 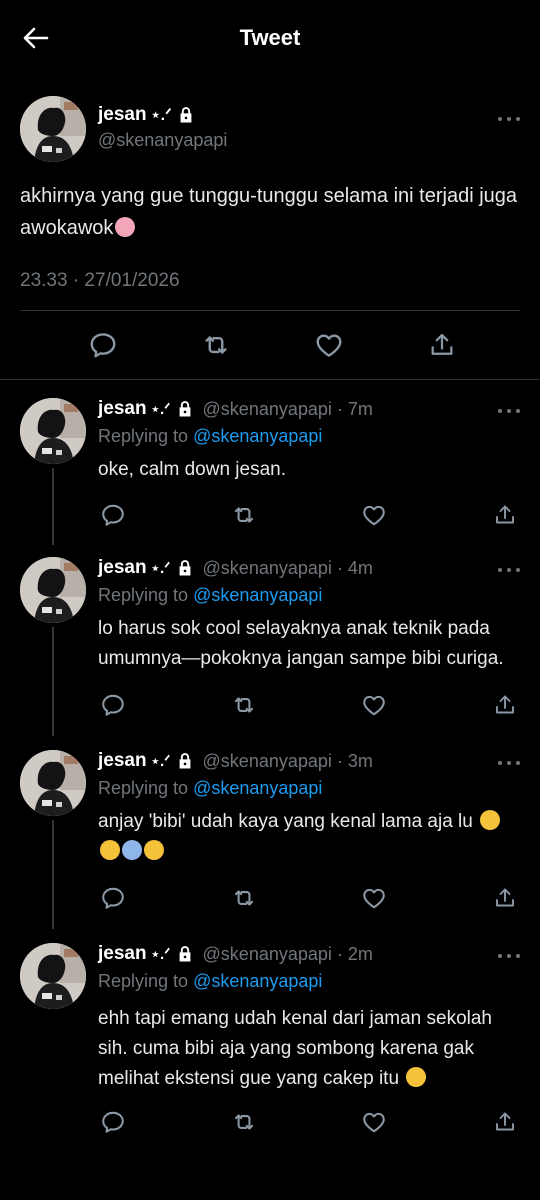 What do you see at coordinates (192, 469) in the screenshot?
I see `tweet-text: oke, calm down jesan.` at bounding box center [192, 469].